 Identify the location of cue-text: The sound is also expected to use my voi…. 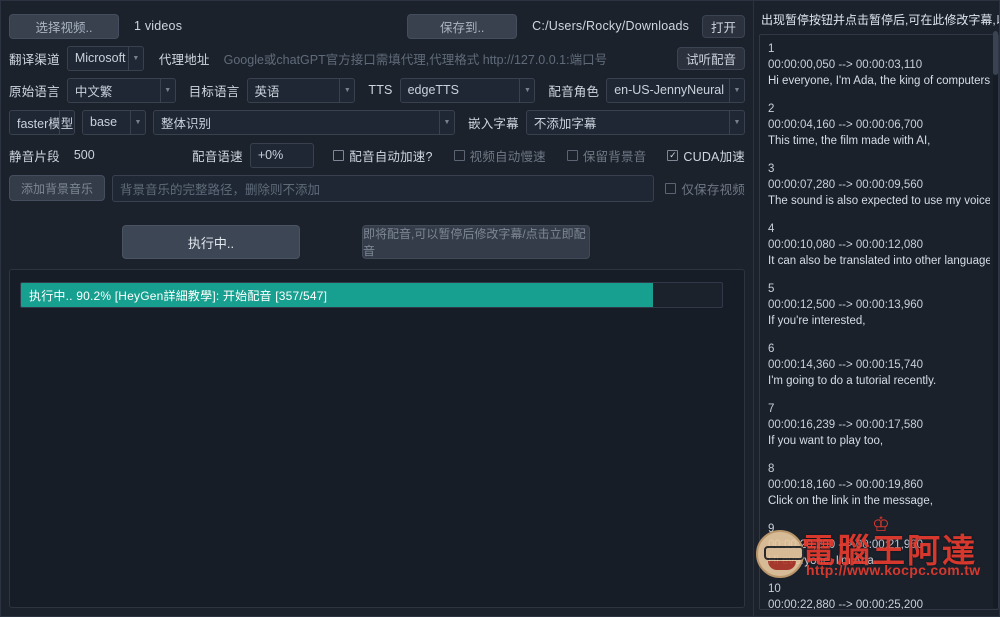
(879, 201).